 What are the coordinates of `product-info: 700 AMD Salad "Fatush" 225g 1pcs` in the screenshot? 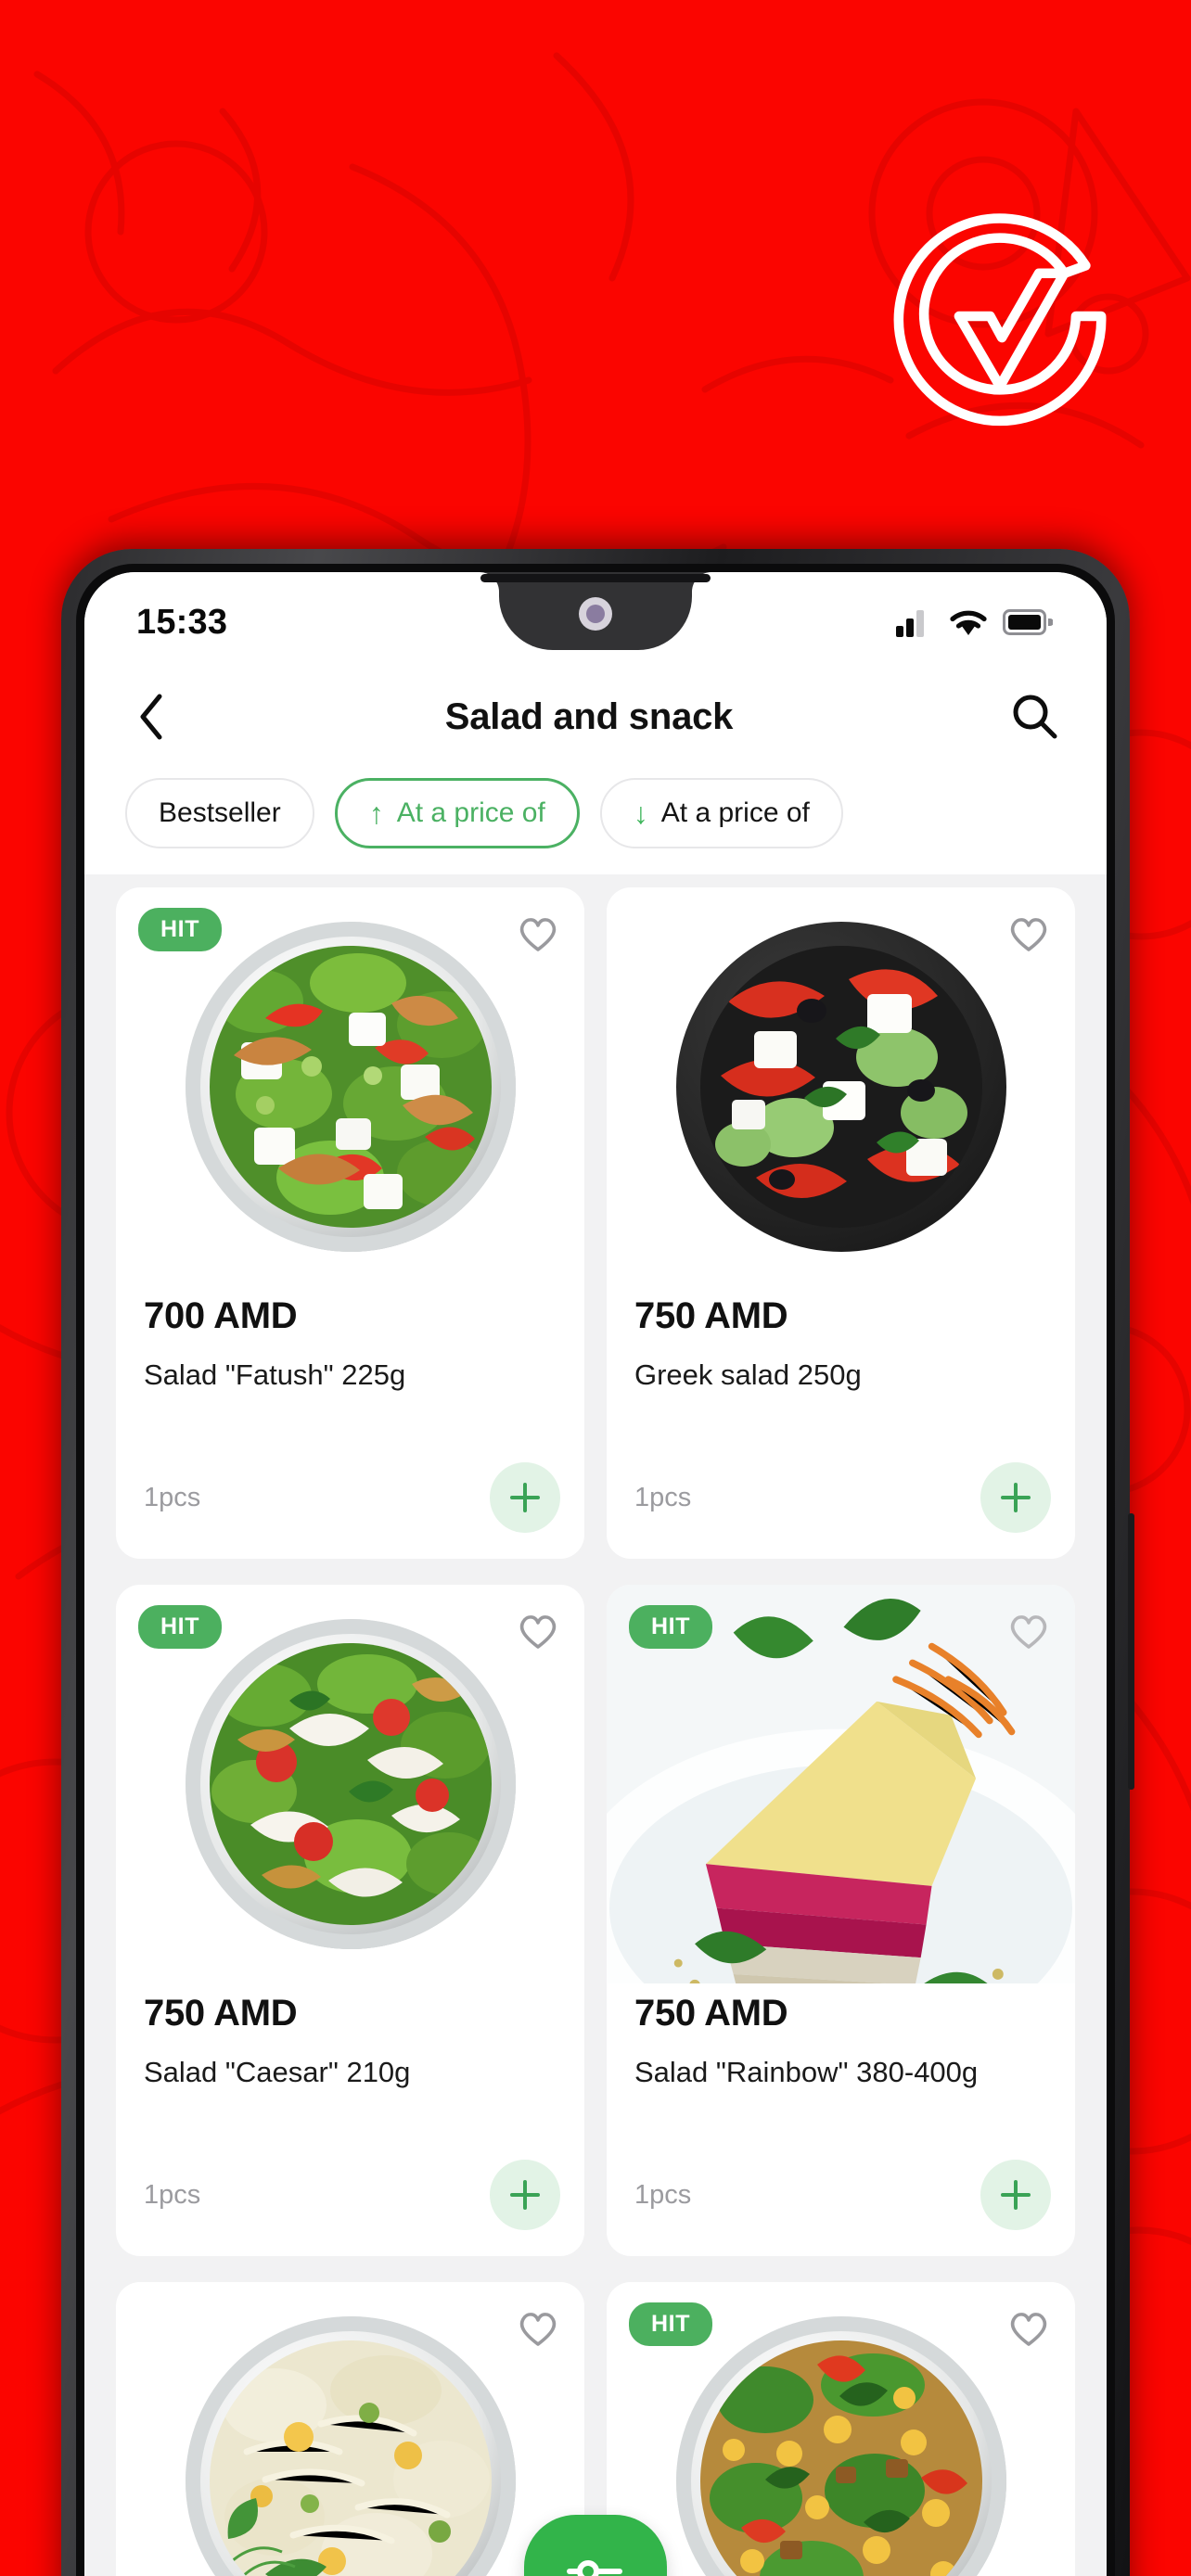 It's located at (350, 1423).